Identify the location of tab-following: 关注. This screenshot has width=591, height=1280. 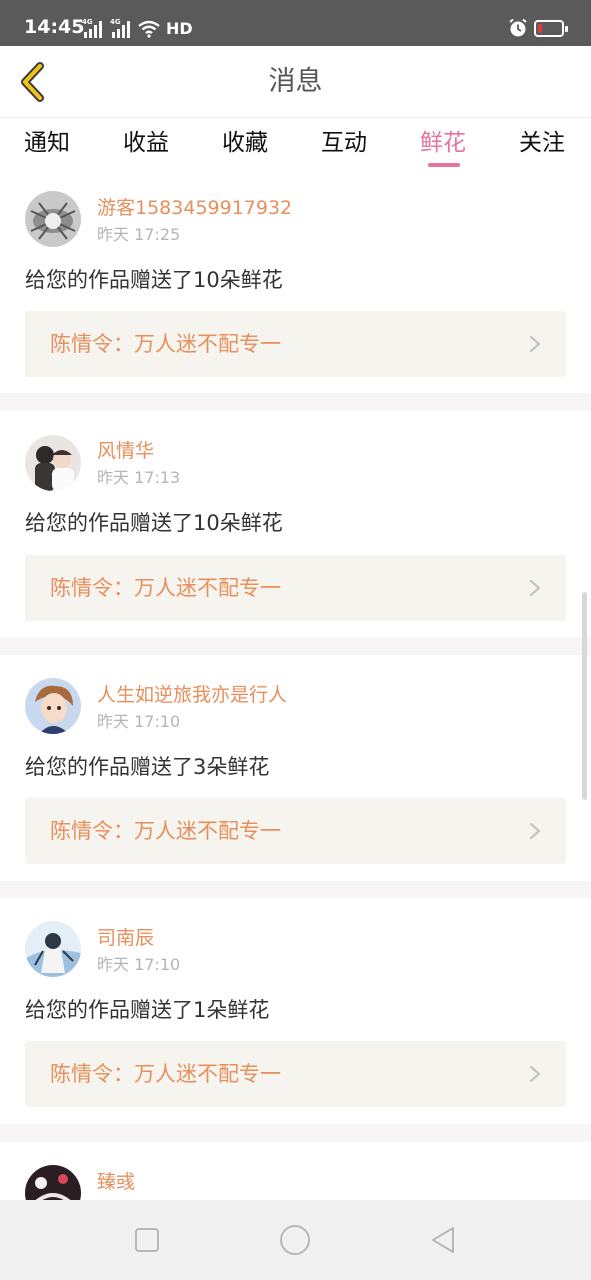
(542, 143).